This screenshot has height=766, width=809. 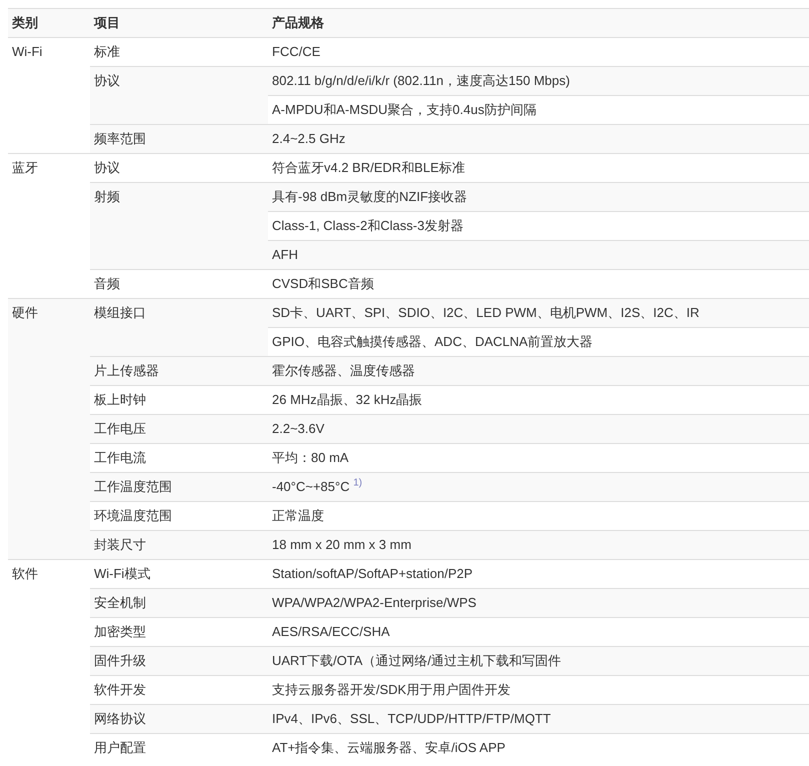 What do you see at coordinates (421, 80) in the screenshot?
I see `spec-cell: 802.11 b/g/n/d/e/i/k/r (802.11n，速度高达150 Mbps)` at bounding box center [421, 80].